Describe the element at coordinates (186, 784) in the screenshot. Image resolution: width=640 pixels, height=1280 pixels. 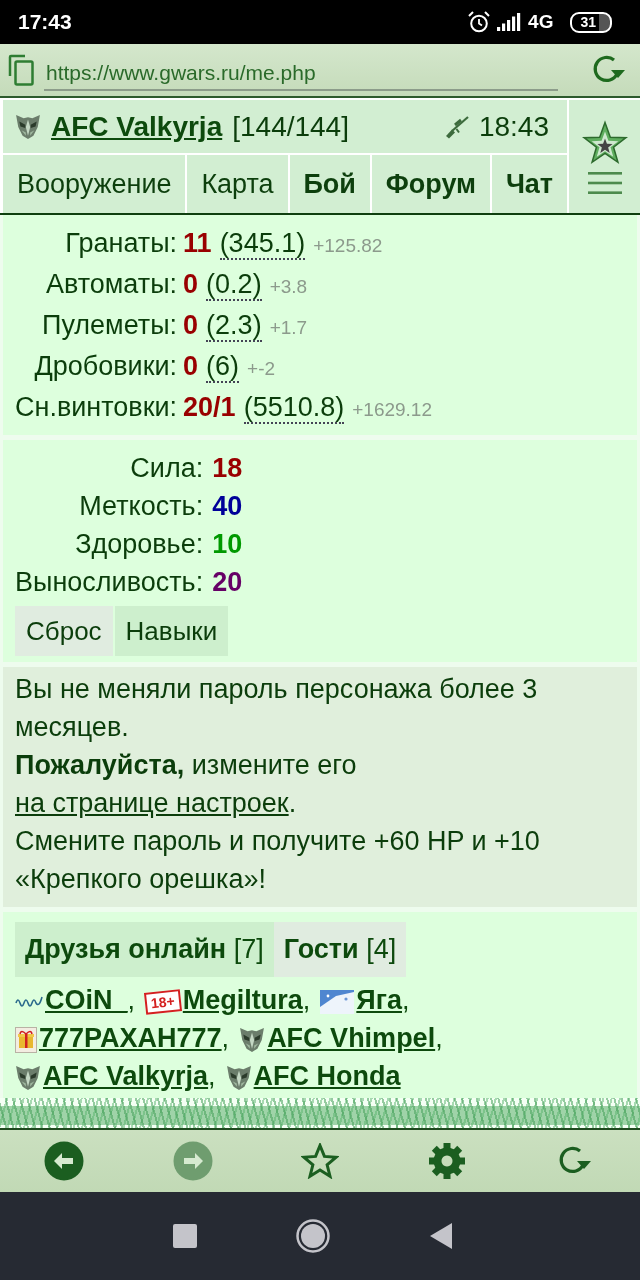
I see `password-request-text: Пожалуйста, измените его на странице настроек.` at that location.